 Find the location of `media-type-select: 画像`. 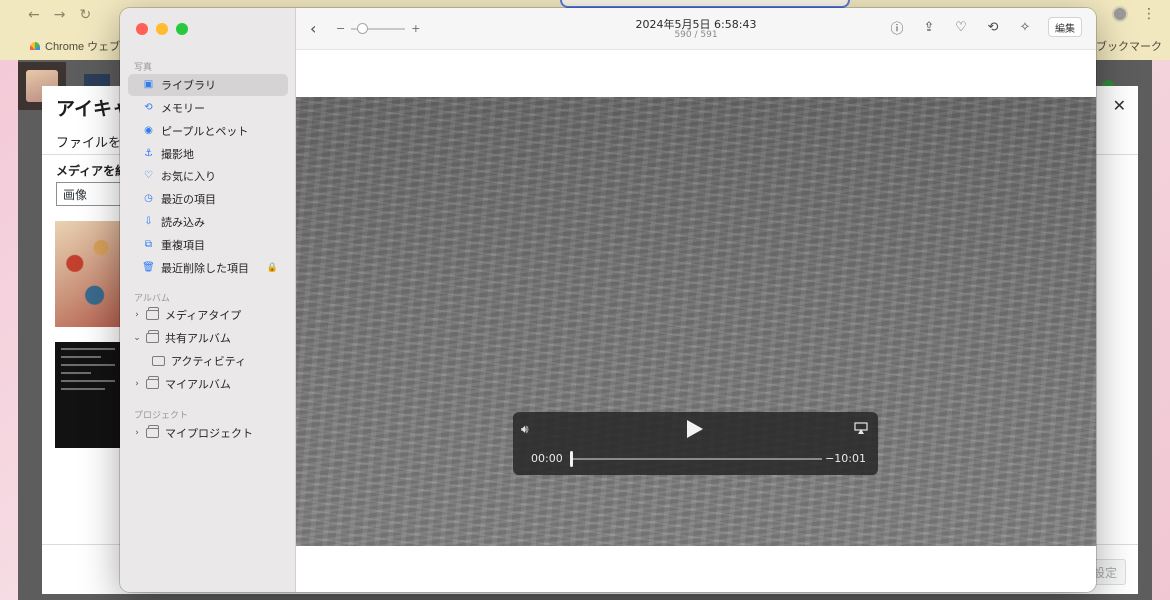

media-type-select: 画像 is located at coordinates (90, 194).